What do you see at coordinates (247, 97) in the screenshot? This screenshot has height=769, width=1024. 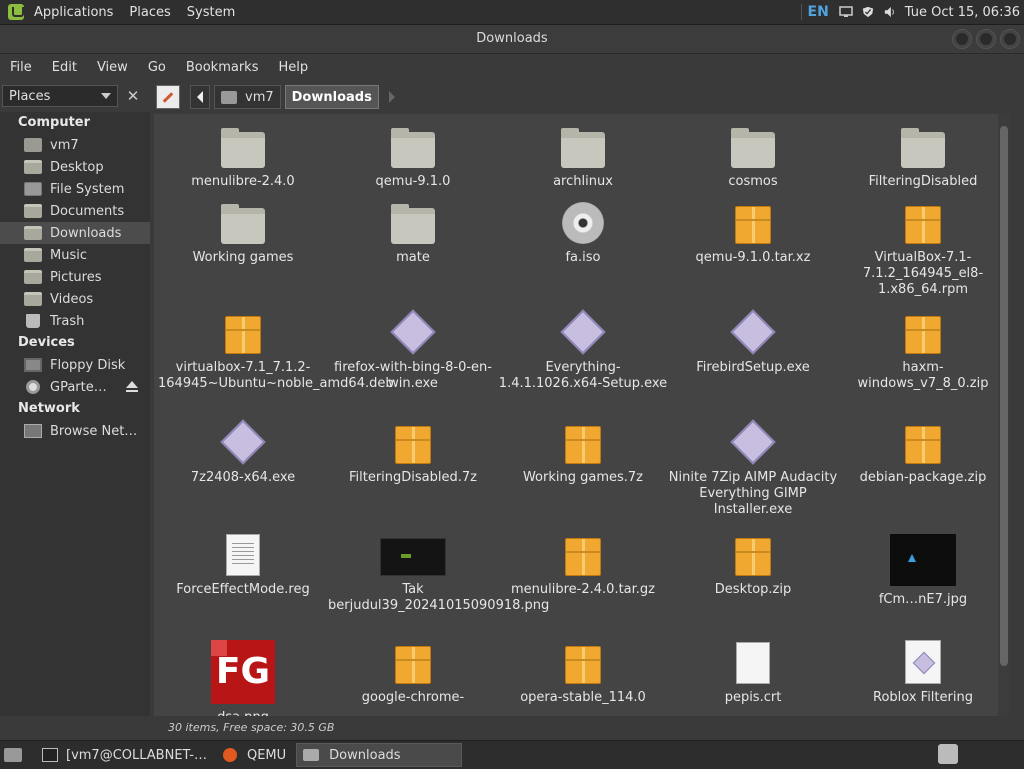 I see `breadcrumb-vm7: vm7` at bounding box center [247, 97].